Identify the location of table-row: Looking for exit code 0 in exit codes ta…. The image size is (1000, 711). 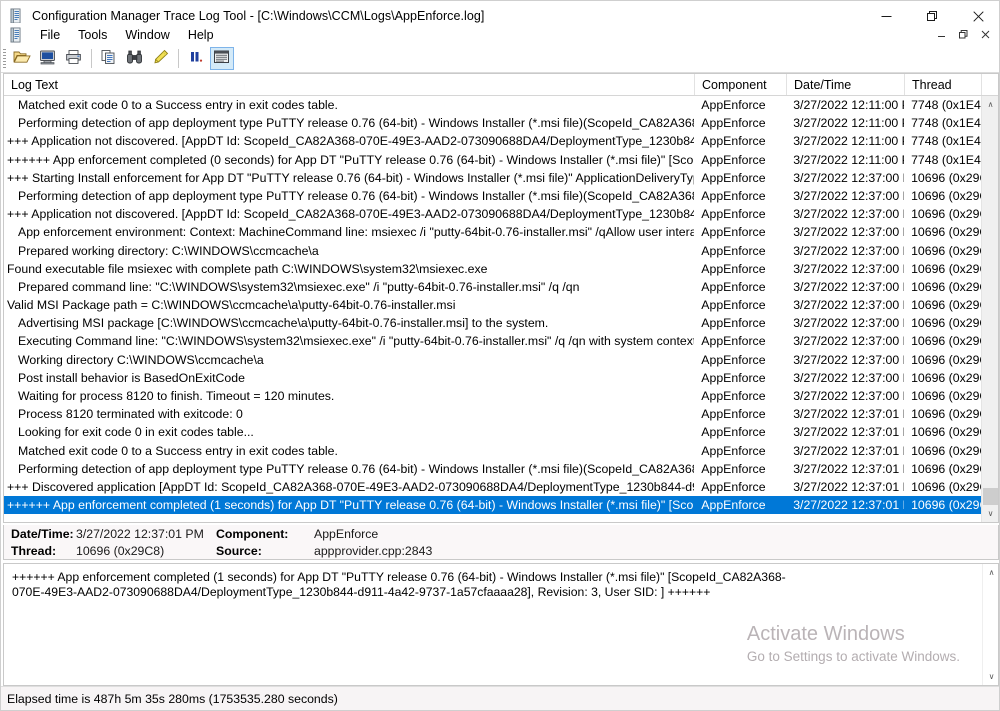
(492, 432).